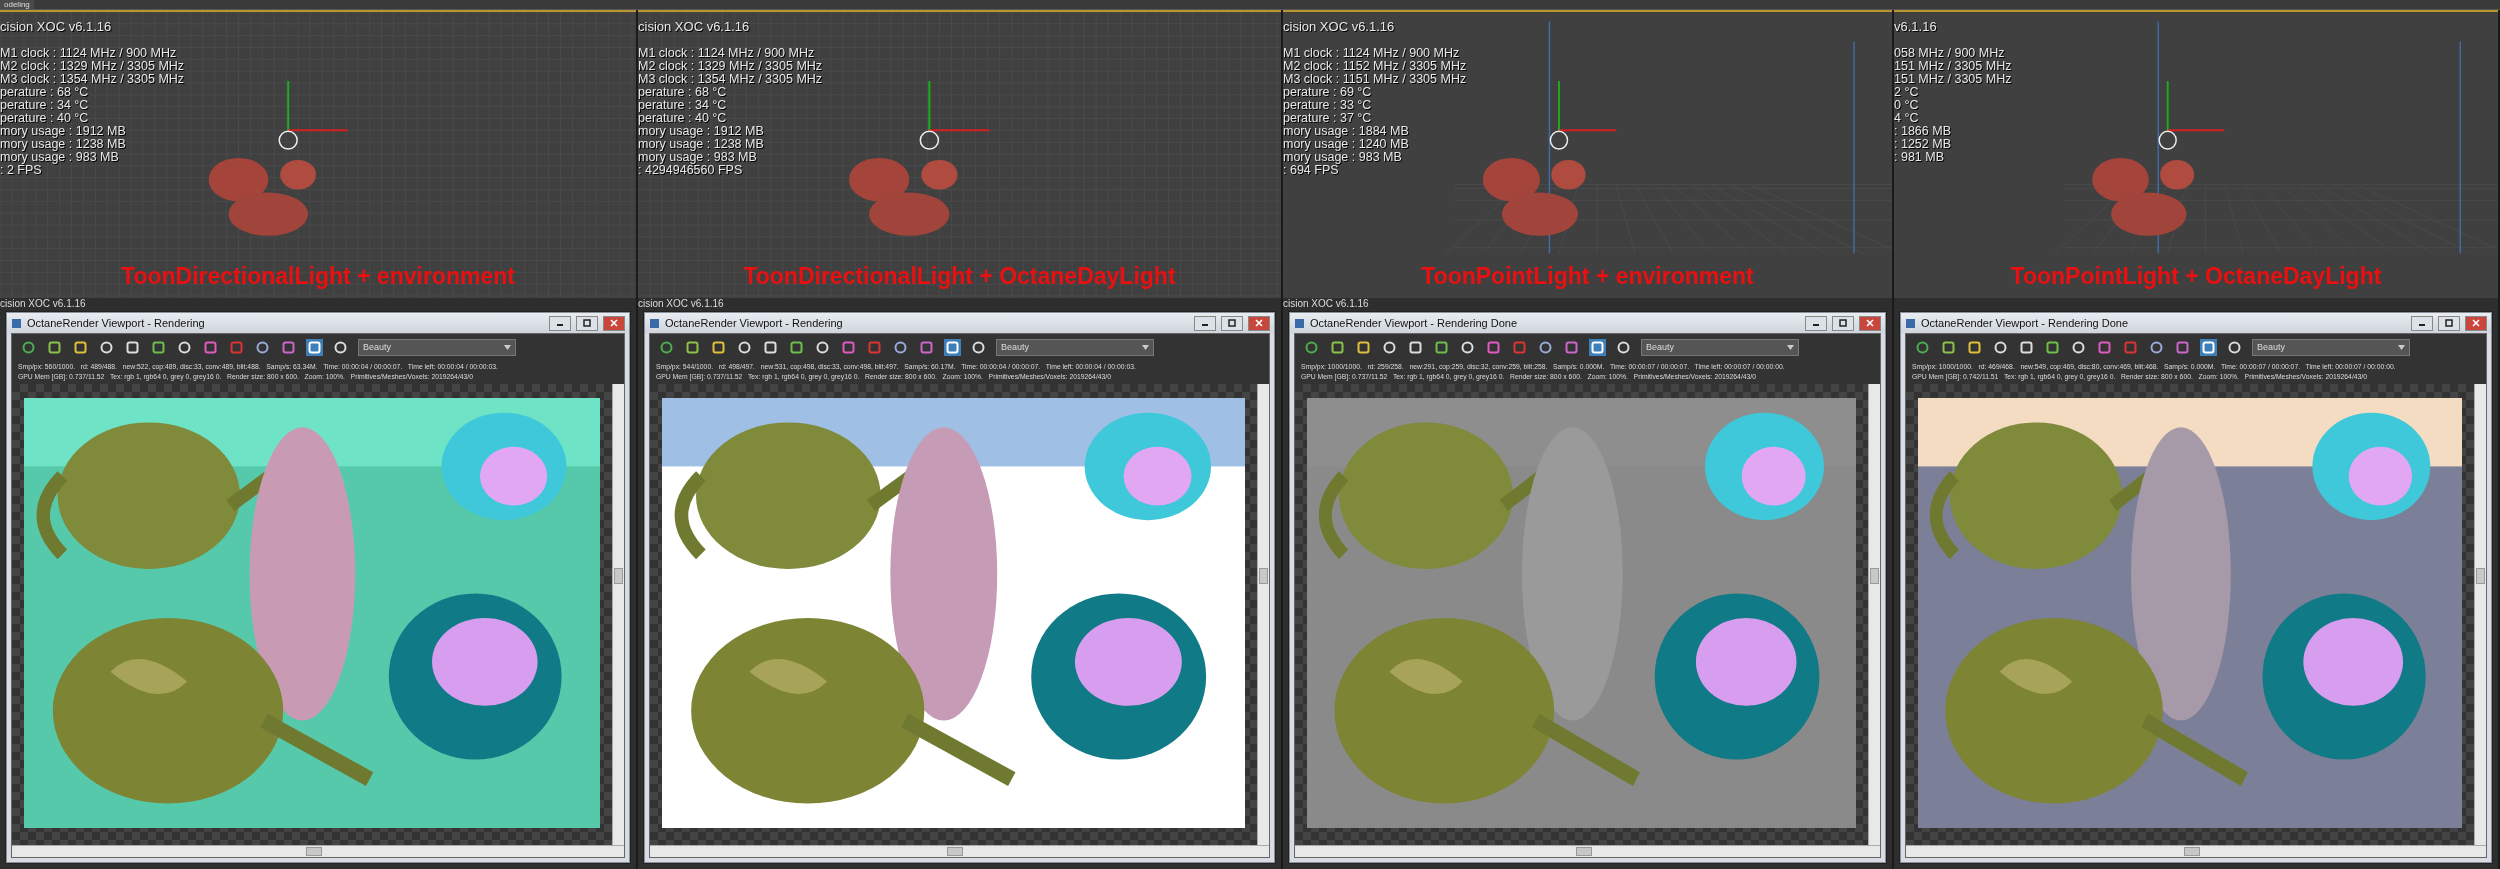 The width and height of the screenshot is (2500, 869). Describe the element at coordinates (21, 170) in the screenshot. I see `osd-line: : 2 FPS` at that location.